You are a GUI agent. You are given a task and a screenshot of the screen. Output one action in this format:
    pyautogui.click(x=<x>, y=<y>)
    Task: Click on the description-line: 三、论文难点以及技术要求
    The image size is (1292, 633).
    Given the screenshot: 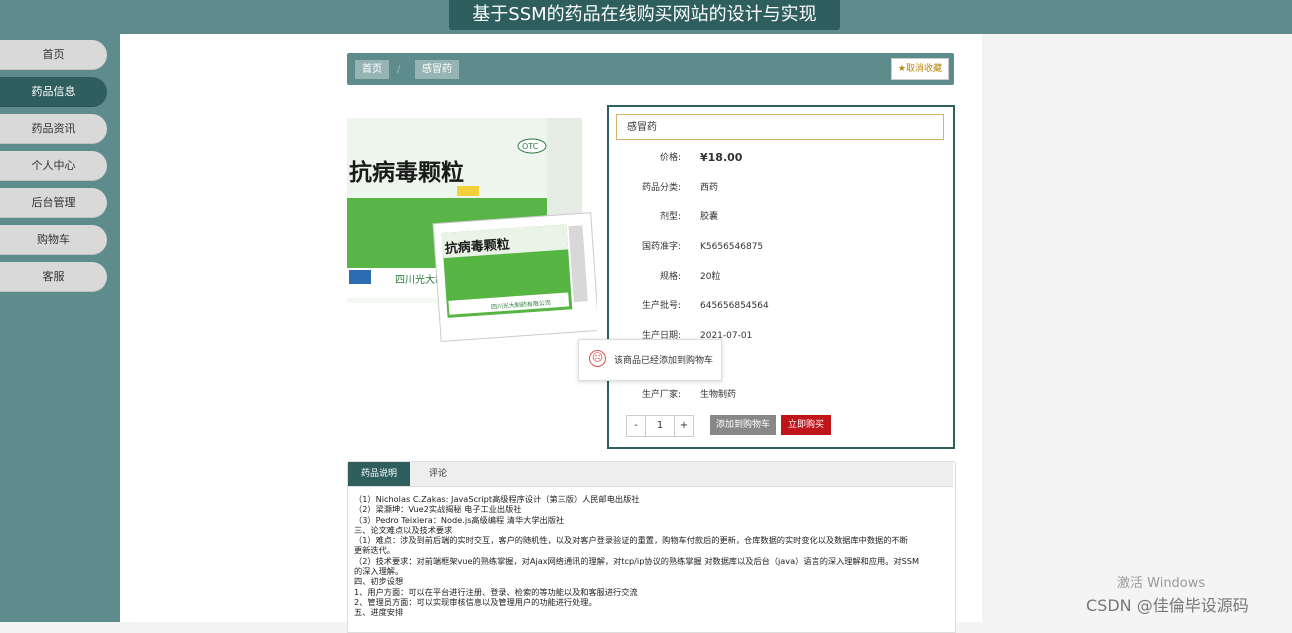 What is the action you would take?
    pyautogui.click(x=403, y=529)
    